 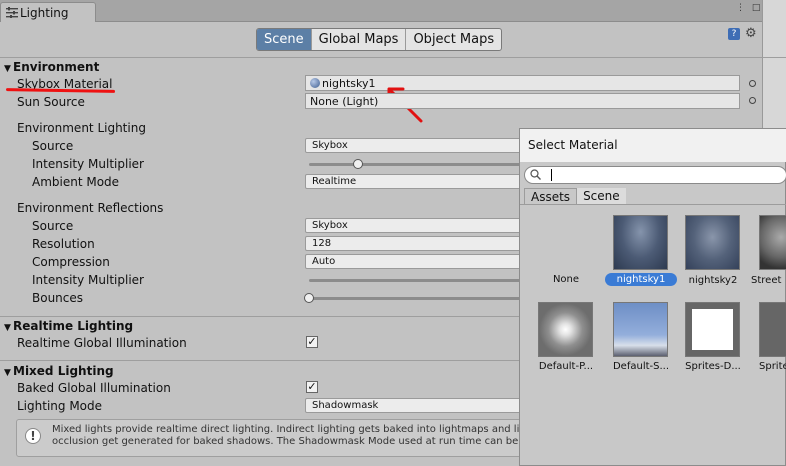 What do you see at coordinates (284, 39) in the screenshot?
I see `tab-scene: Scene` at bounding box center [284, 39].